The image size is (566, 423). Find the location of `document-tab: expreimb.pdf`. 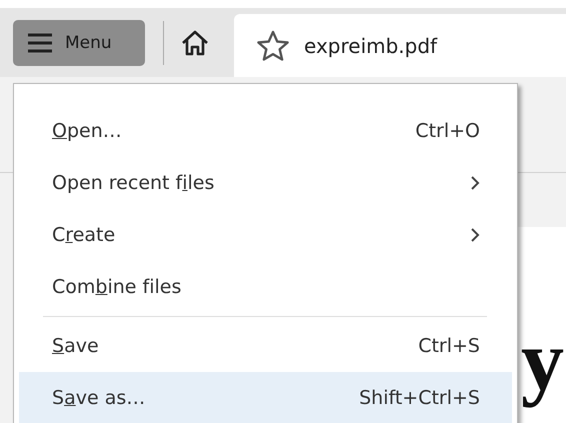

document-tab: expreimb.pdf is located at coordinates (400, 45).